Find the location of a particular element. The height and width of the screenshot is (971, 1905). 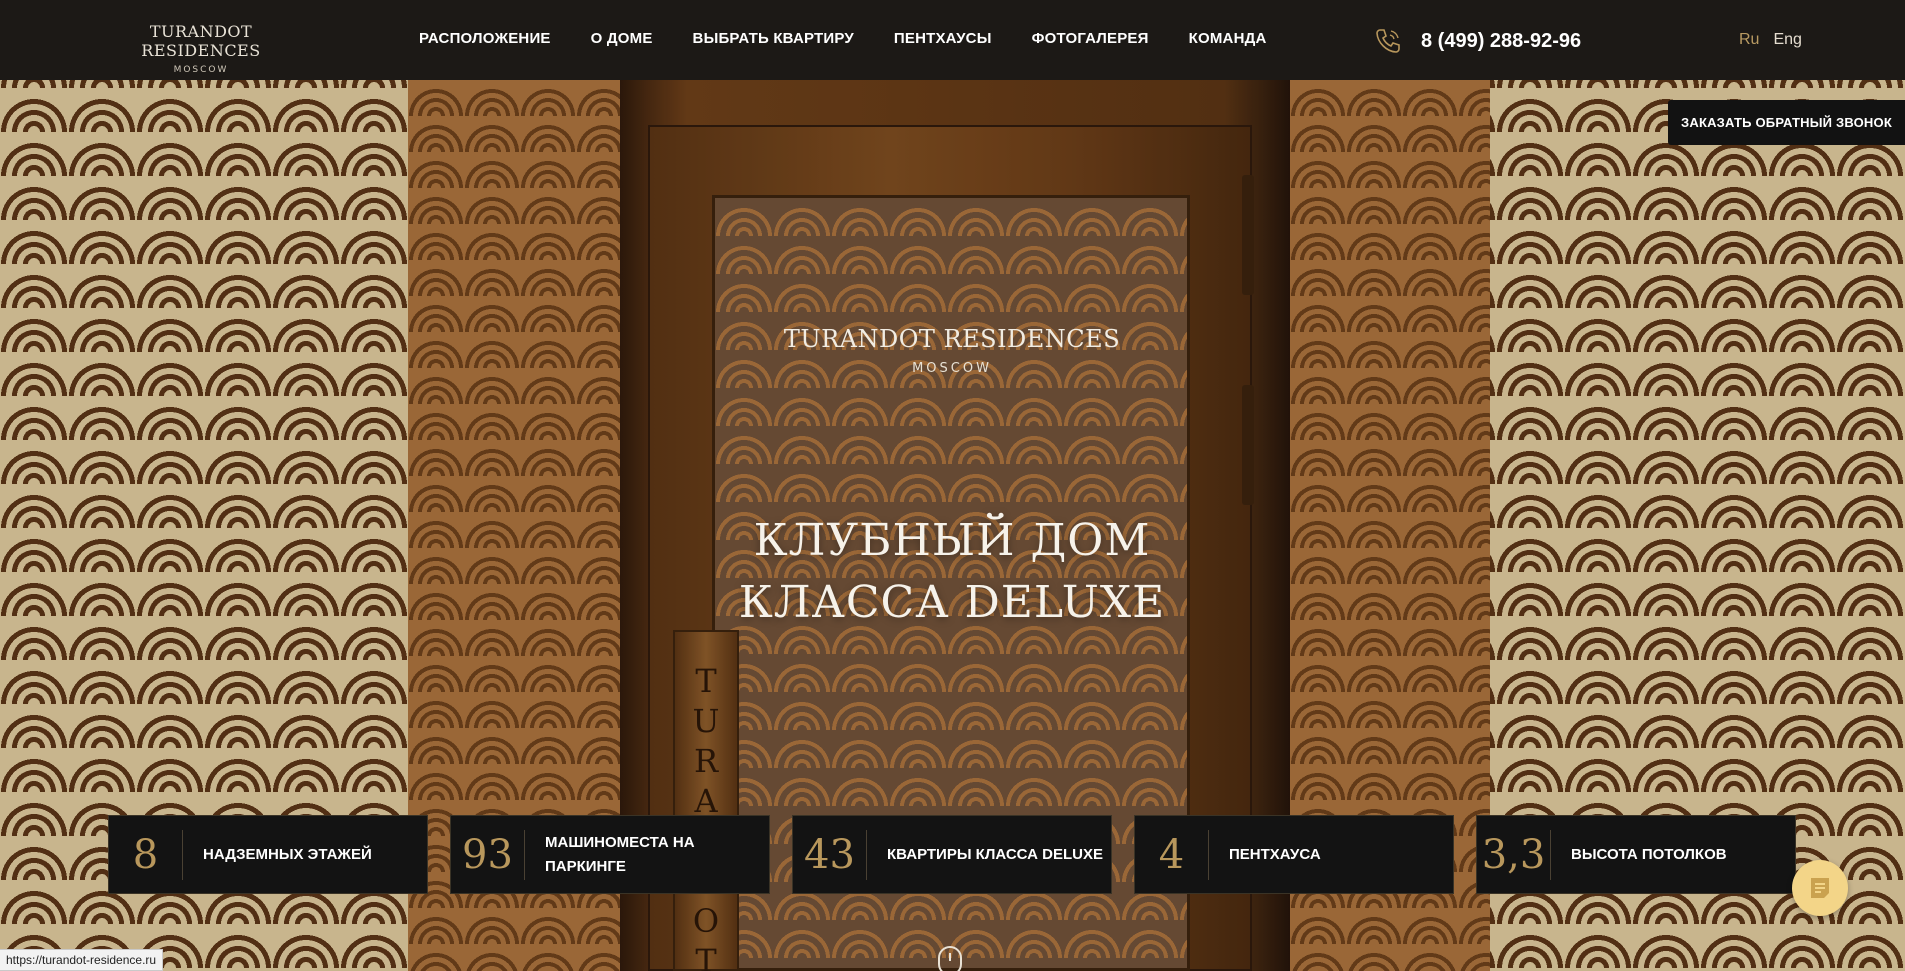

logo-title: TURANDOT RESIDENCES is located at coordinates (201, 41).